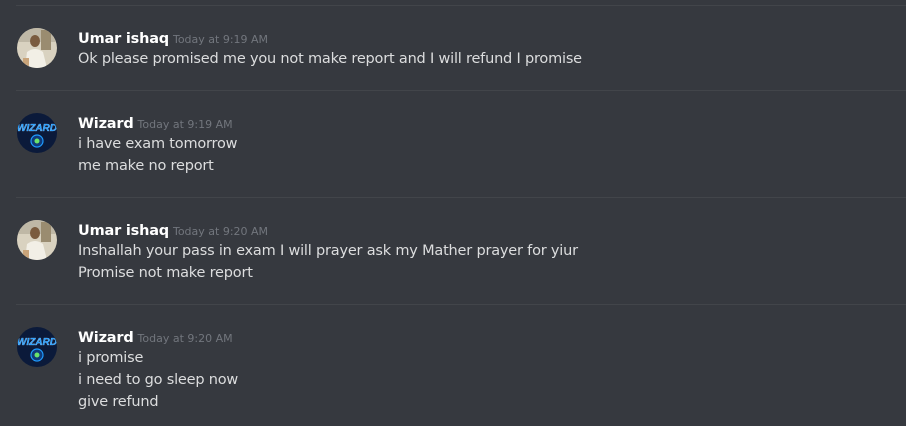  Describe the element at coordinates (146, 166) in the screenshot. I see `message-text: me make no report` at that location.